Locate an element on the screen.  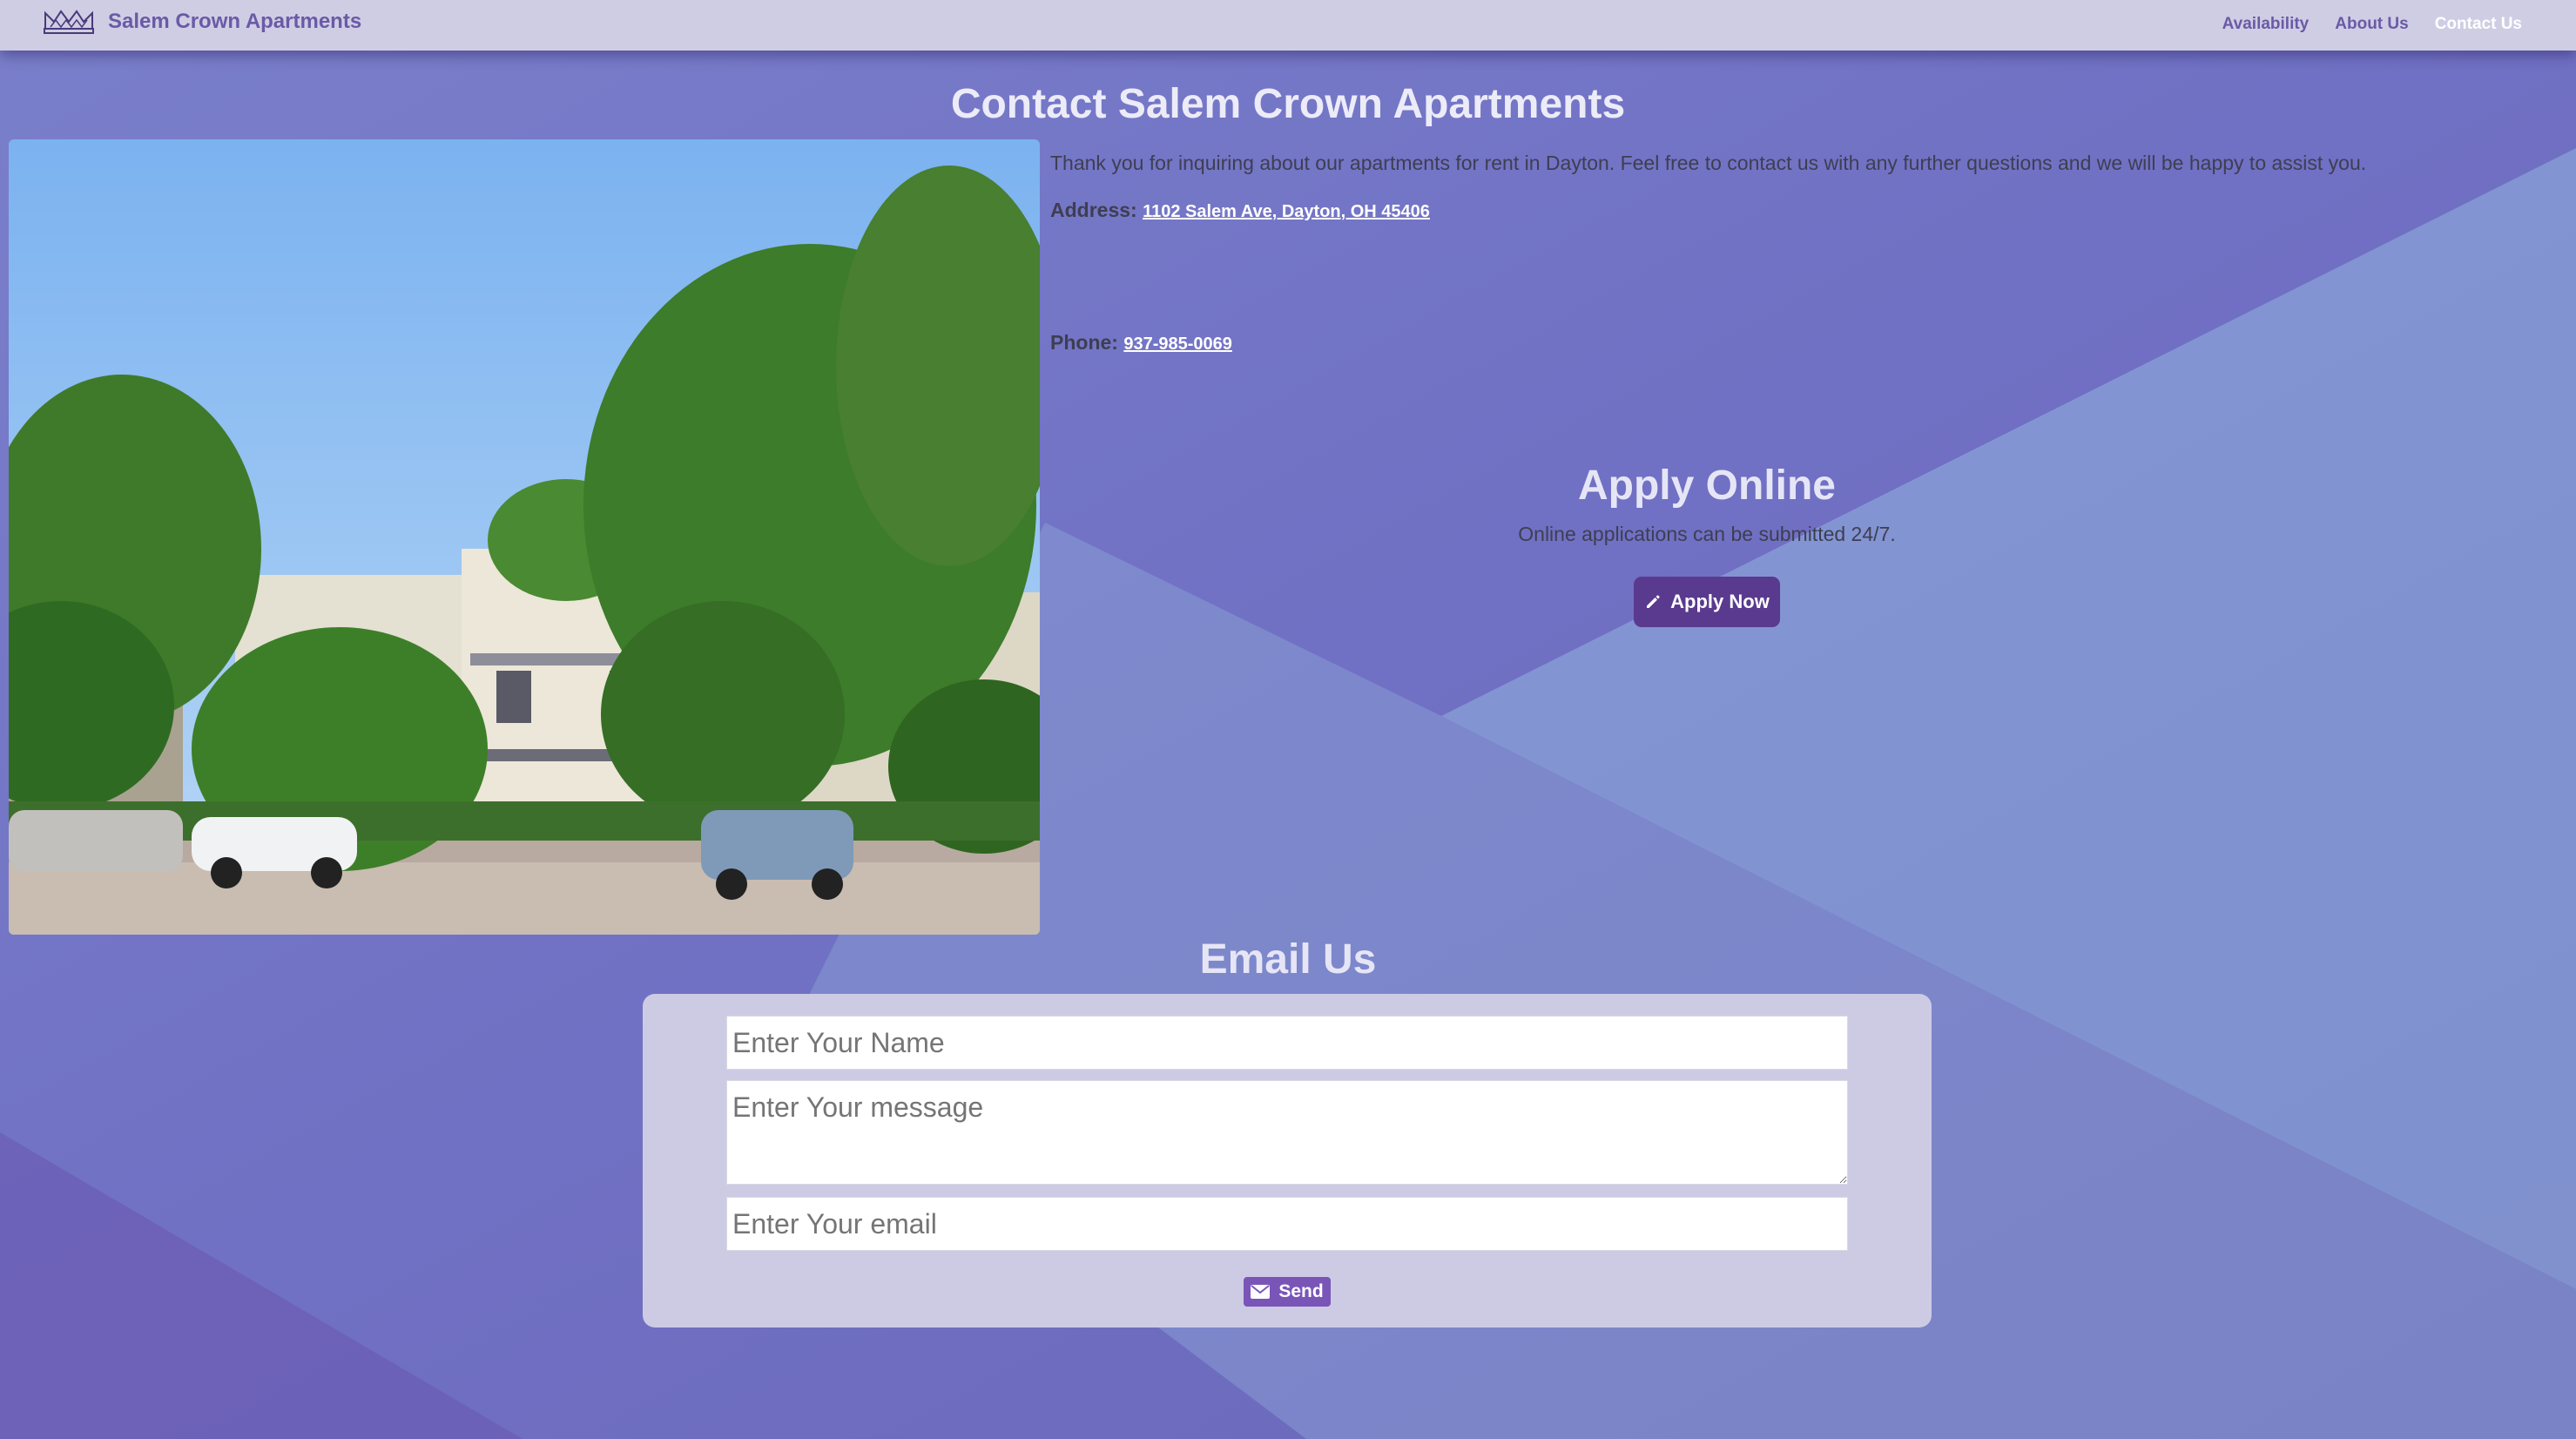
nav-links: Availability About Us Contact Us is located at coordinates (2359, 25).